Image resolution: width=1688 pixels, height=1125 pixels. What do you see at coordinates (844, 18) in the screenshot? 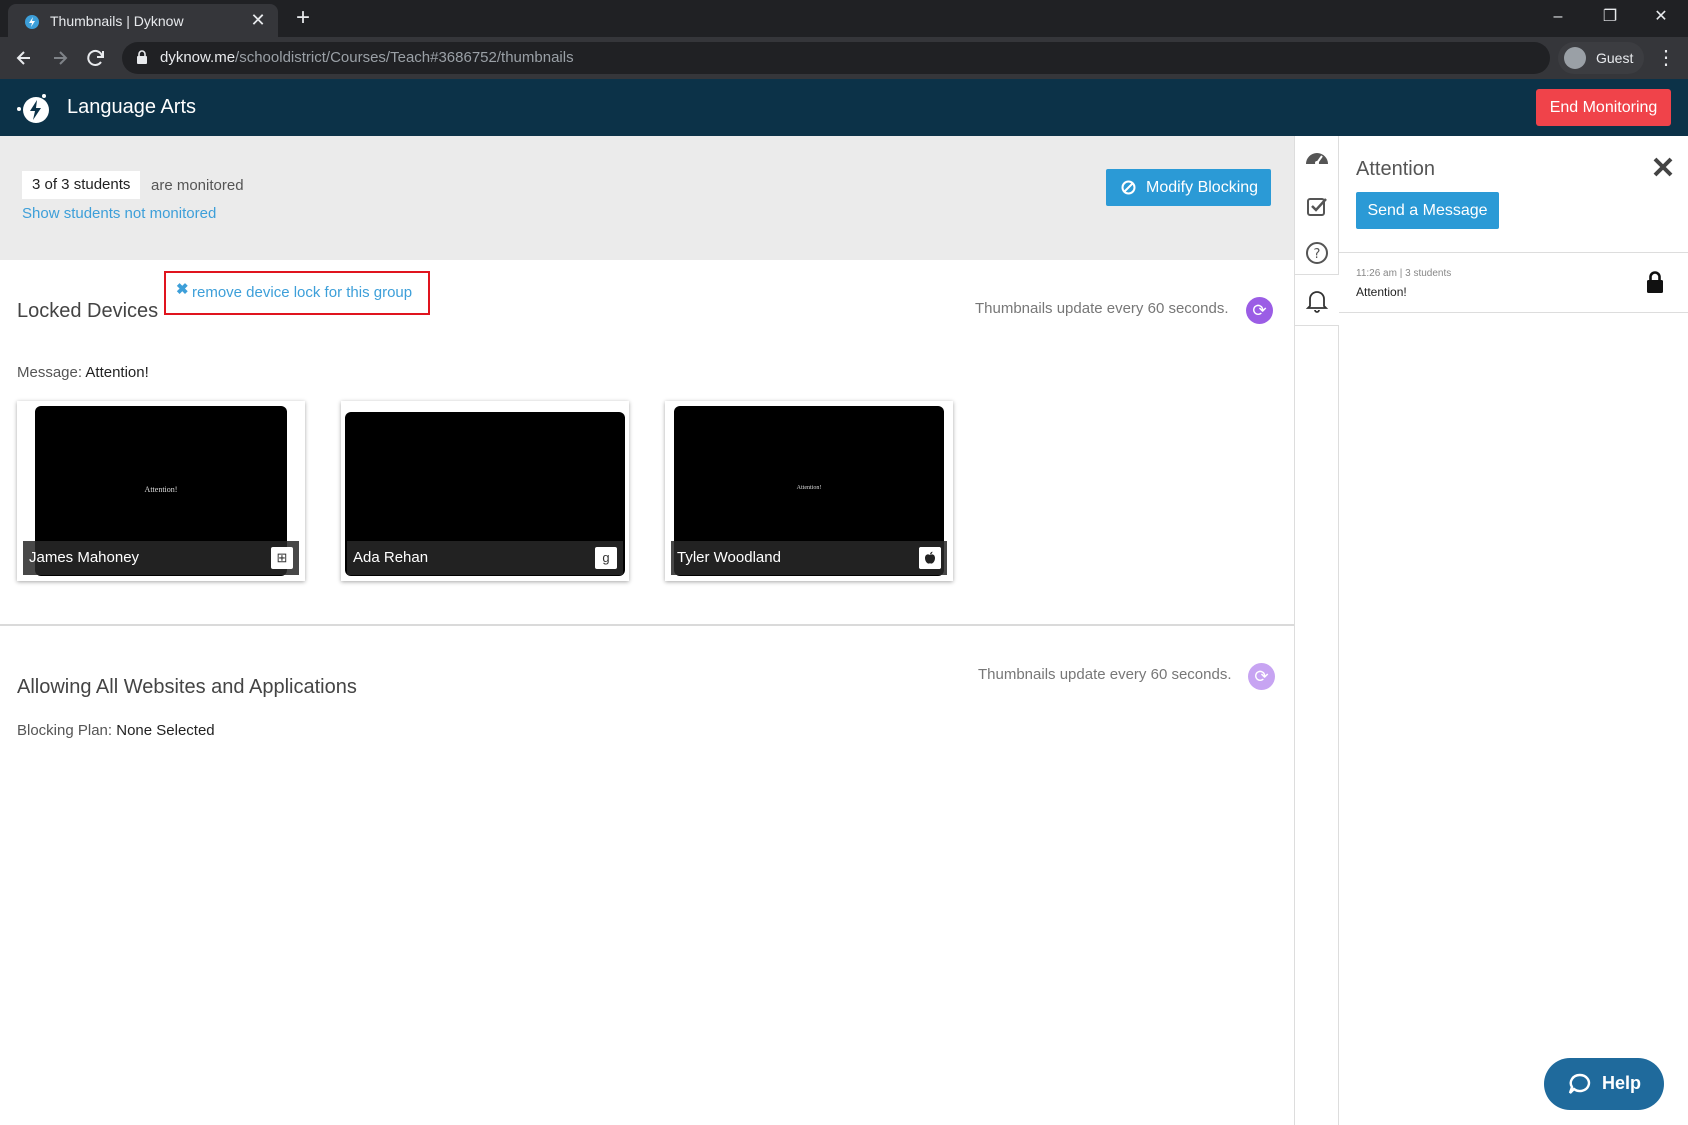
I see `browser-tabbar: Thumbnails | Dyknow ✕ + – ❐ ✕` at bounding box center [844, 18].